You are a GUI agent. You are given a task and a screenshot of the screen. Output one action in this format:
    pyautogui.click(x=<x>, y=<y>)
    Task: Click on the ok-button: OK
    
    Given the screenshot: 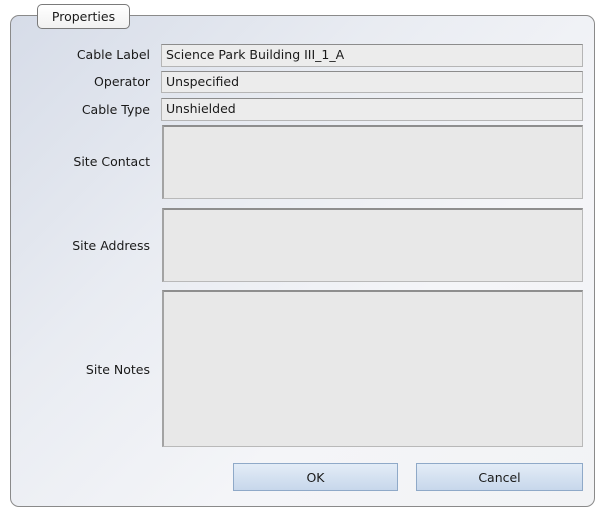 What is the action you would take?
    pyautogui.click(x=315, y=477)
    